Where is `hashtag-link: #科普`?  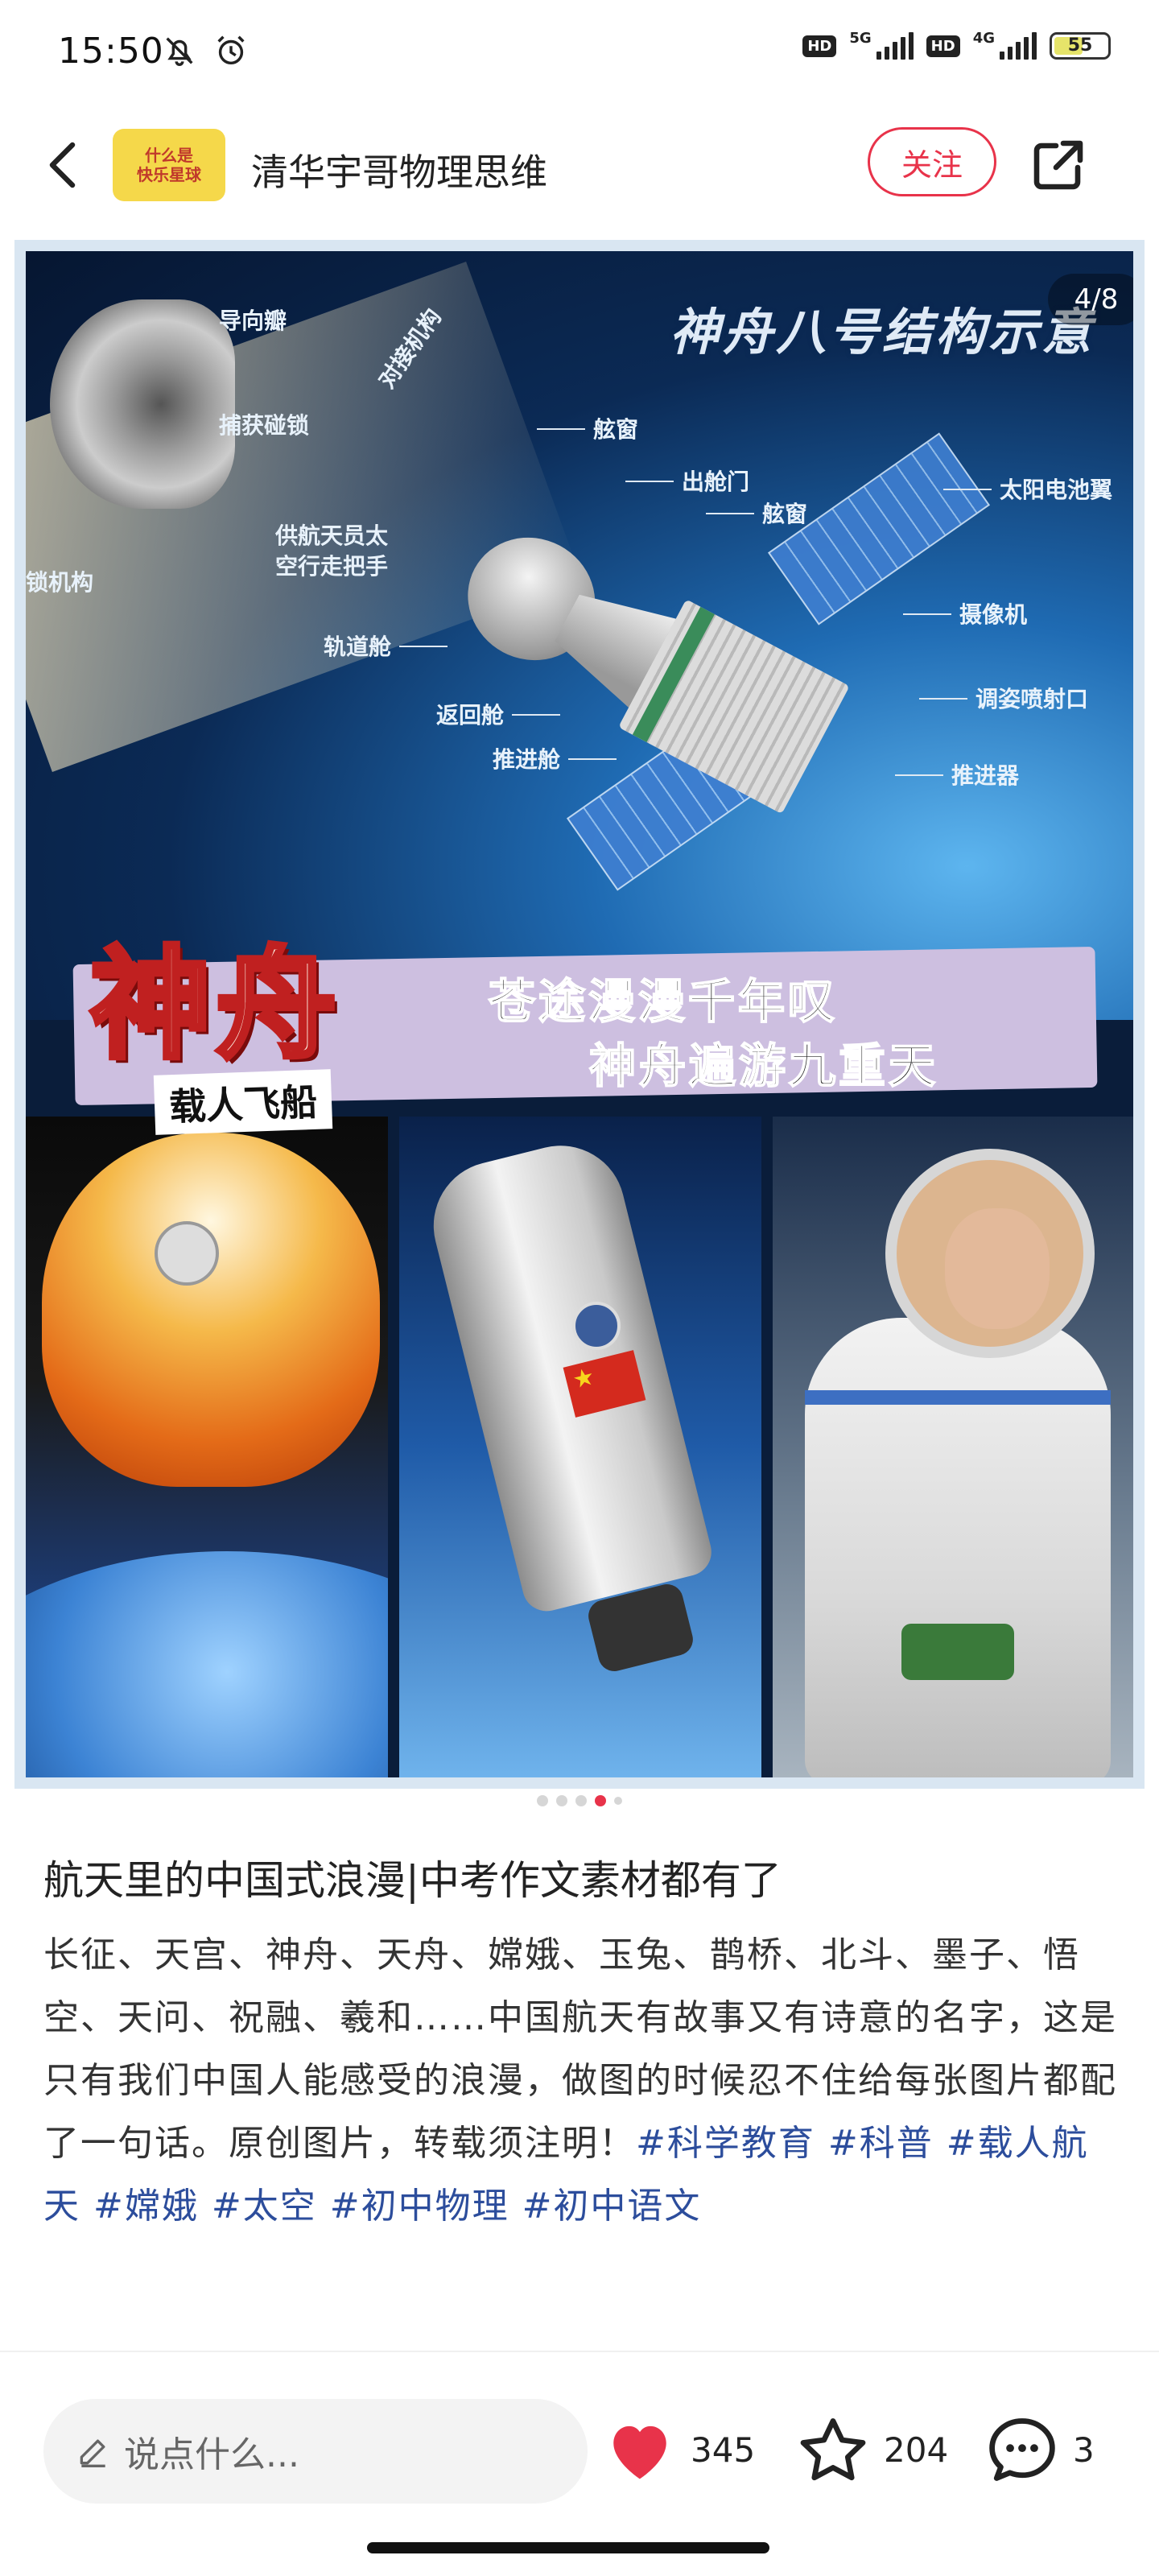 hashtag-link: #科普 is located at coordinates (874, 2143).